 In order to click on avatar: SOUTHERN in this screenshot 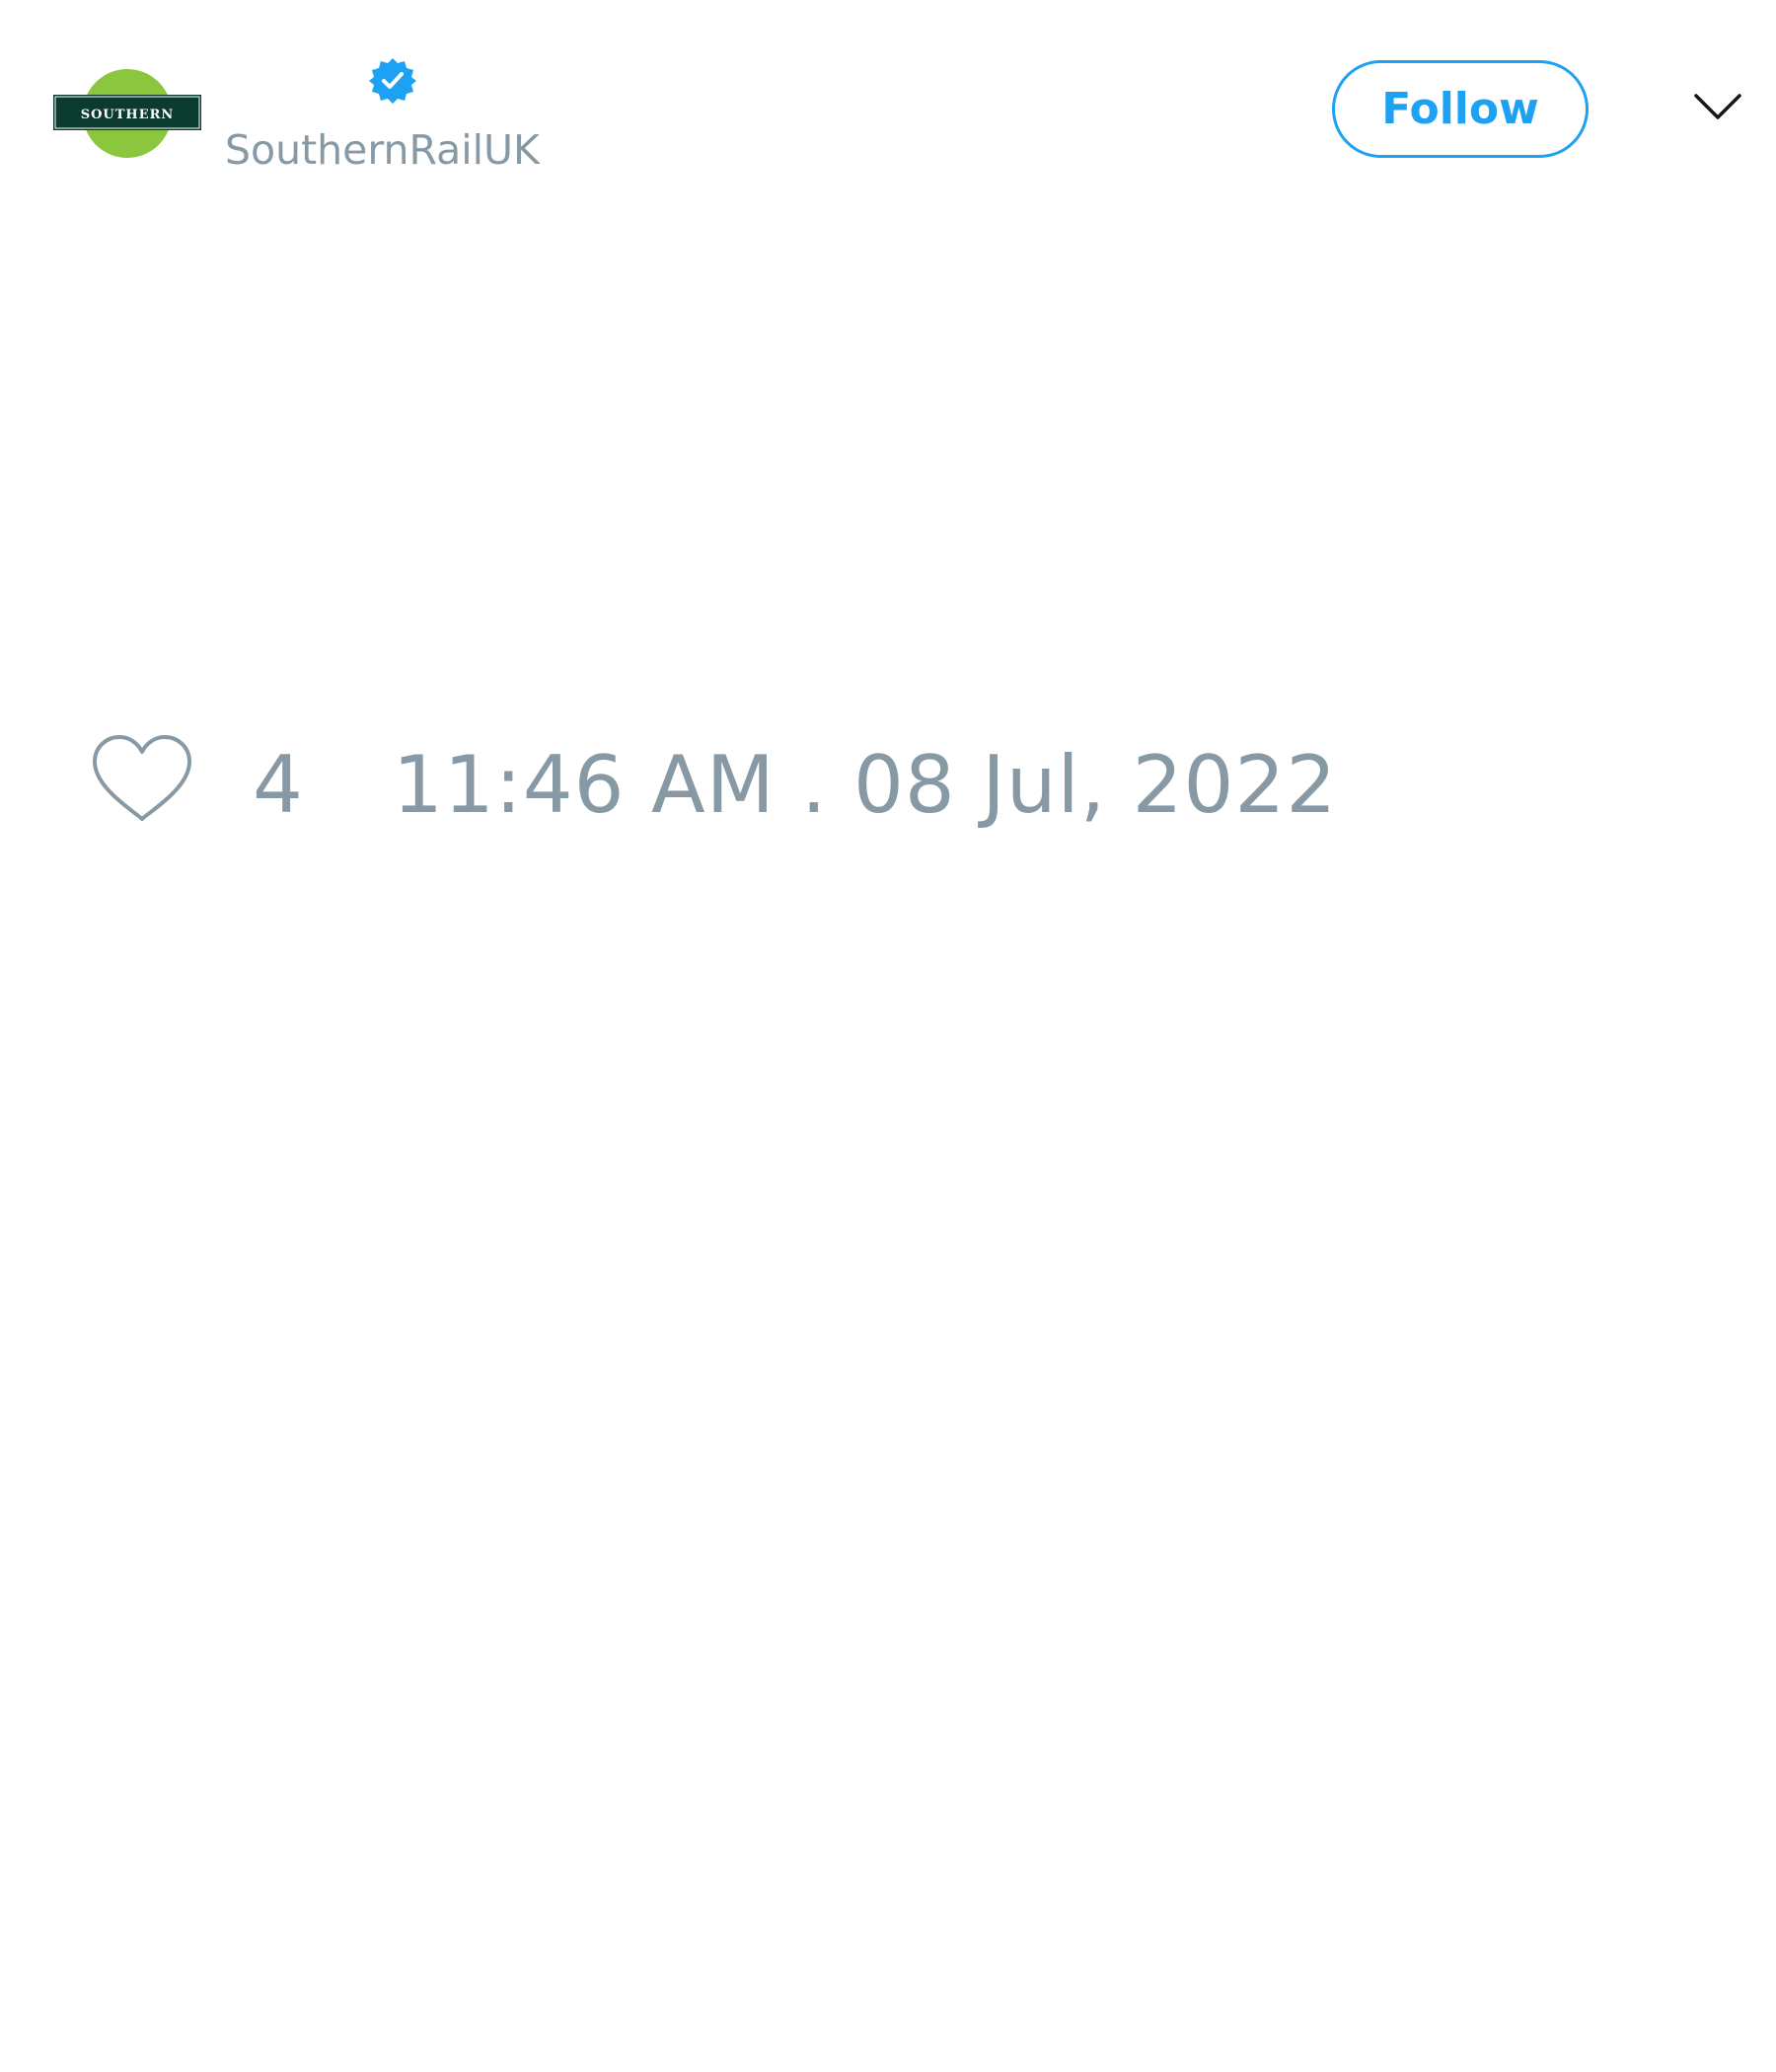, I will do `click(127, 114)`.